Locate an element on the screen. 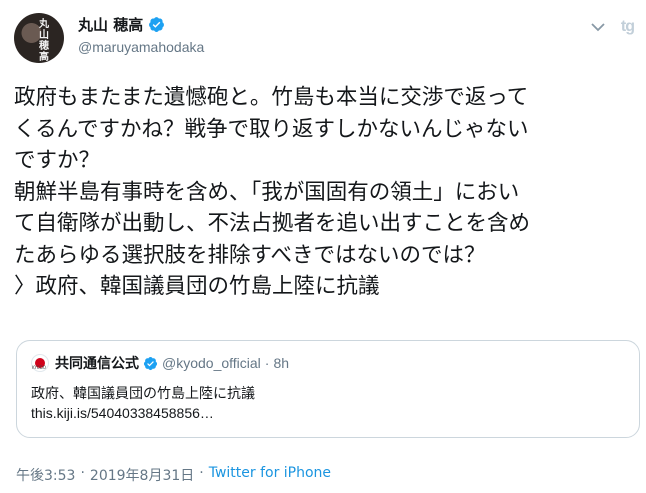 This screenshot has height=493, width=646. tweet-line: くるんですかね？戦争で取り返すしかないんじゃない is located at coordinates (271, 129).